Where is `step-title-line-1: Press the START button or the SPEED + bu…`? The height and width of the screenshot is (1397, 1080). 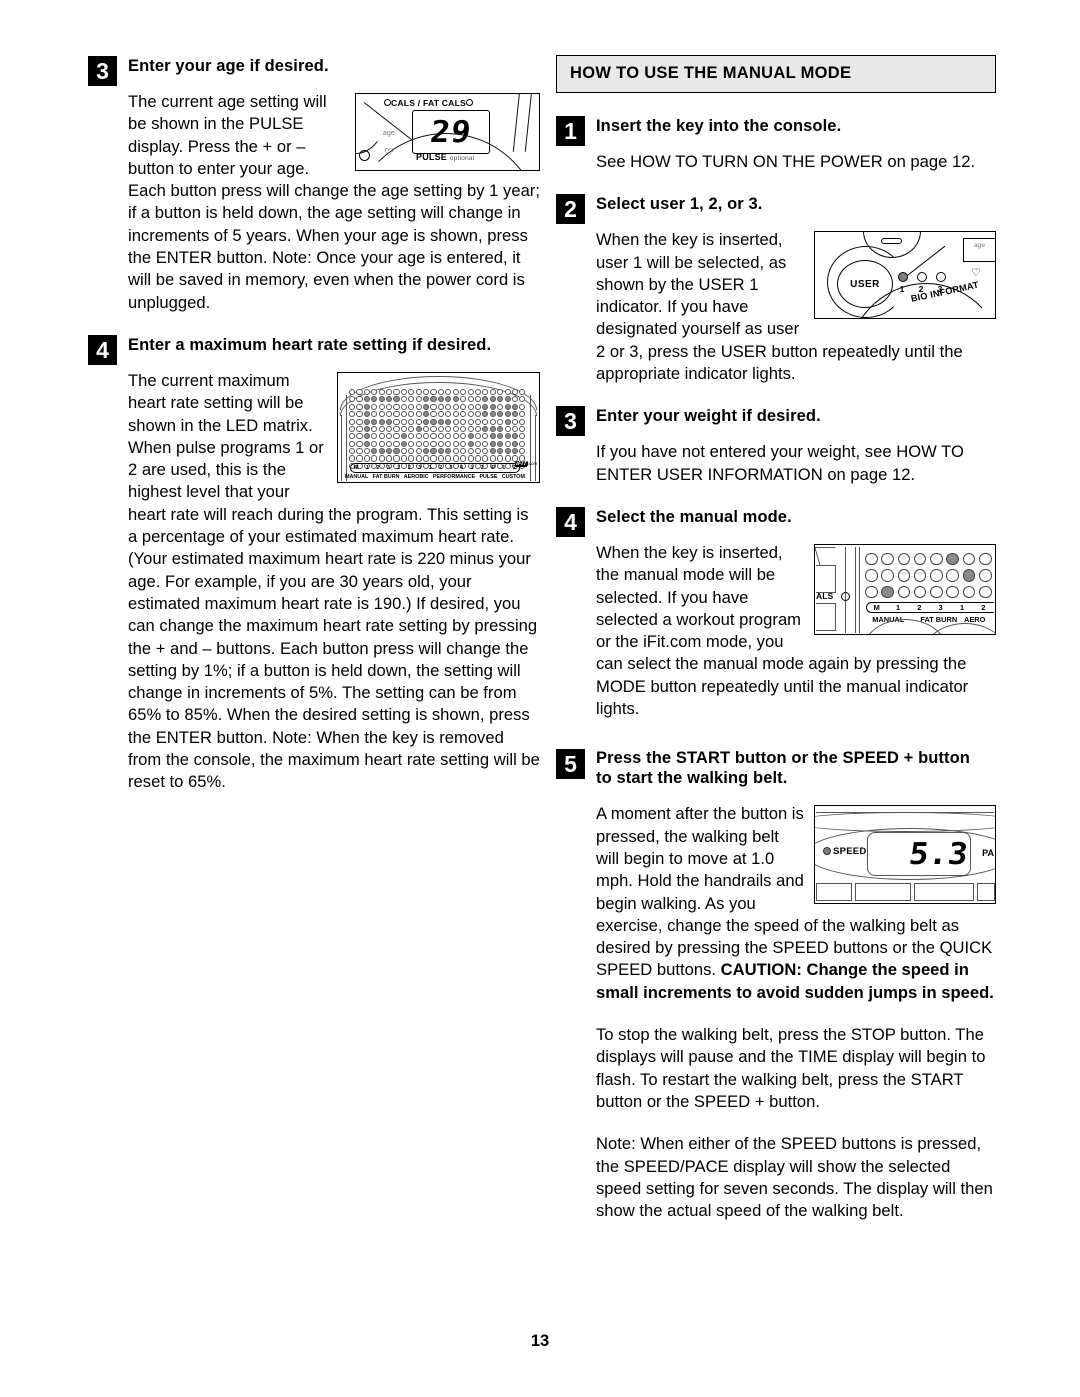
step-title-line-1: Press the START button or the SPEED + bu… is located at coordinates (783, 758).